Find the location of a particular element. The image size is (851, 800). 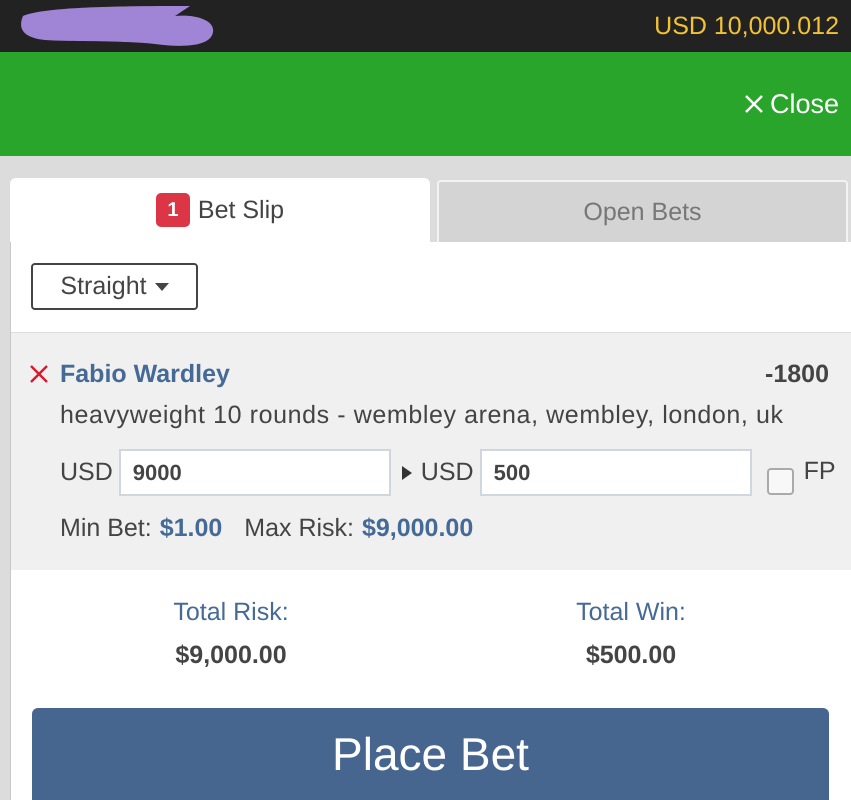

count-badge: 1 is located at coordinates (173, 210).